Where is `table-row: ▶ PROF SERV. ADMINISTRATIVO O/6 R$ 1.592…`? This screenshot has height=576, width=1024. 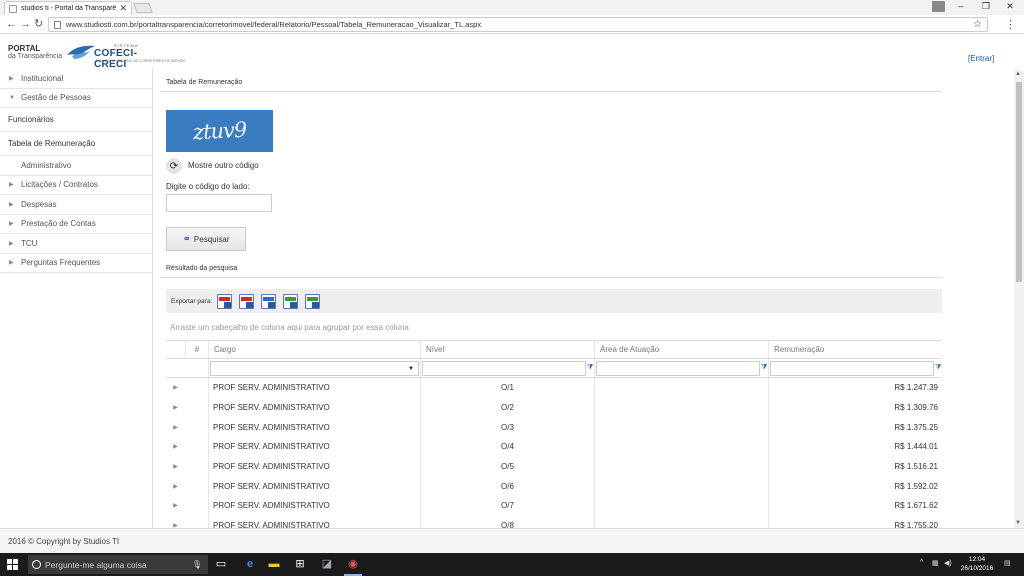 table-row: ▶ PROF SERV. ADMINISTRATIVO O/6 R$ 1.592… is located at coordinates (554, 486).